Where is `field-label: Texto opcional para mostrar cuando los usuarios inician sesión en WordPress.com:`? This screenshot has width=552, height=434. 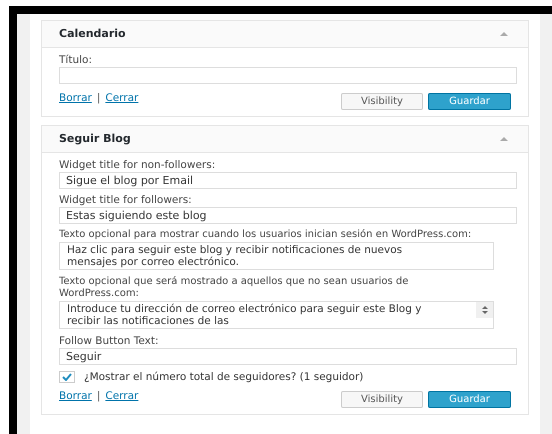
field-label: Texto opcional para mostrar cuando los usuarios inician sesión en WordPress.com: is located at coordinates (265, 235).